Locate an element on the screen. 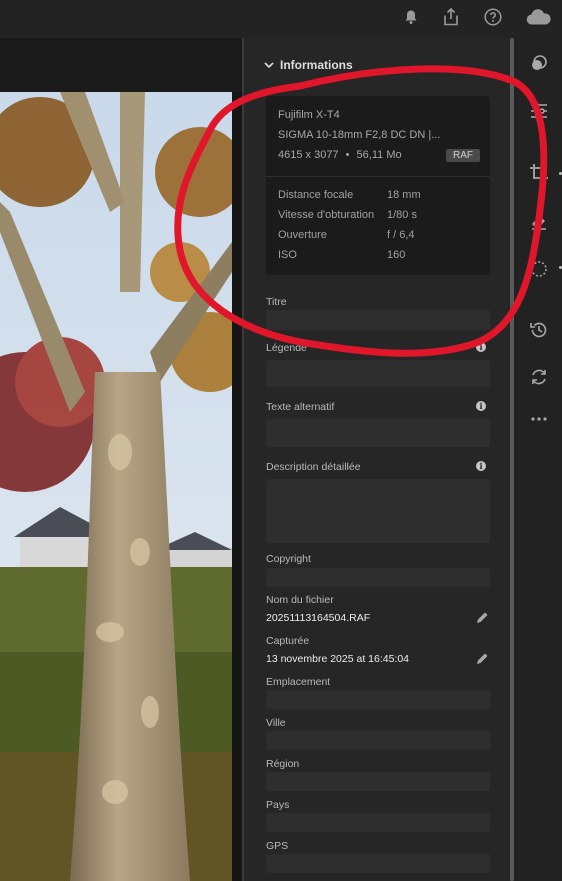  right-toolstrip is located at coordinates (538, 459).